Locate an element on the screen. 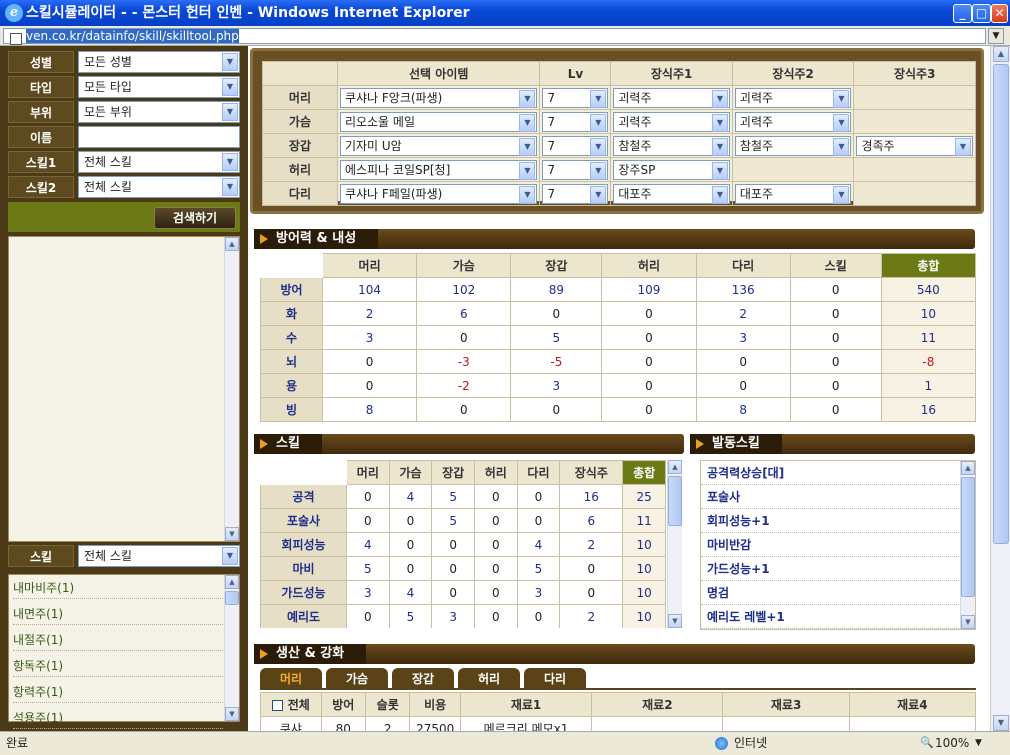 The height and width of the screenshot is (755, 1010). skill-list-item: 내면주(1) is located at coordinates (118, 614).